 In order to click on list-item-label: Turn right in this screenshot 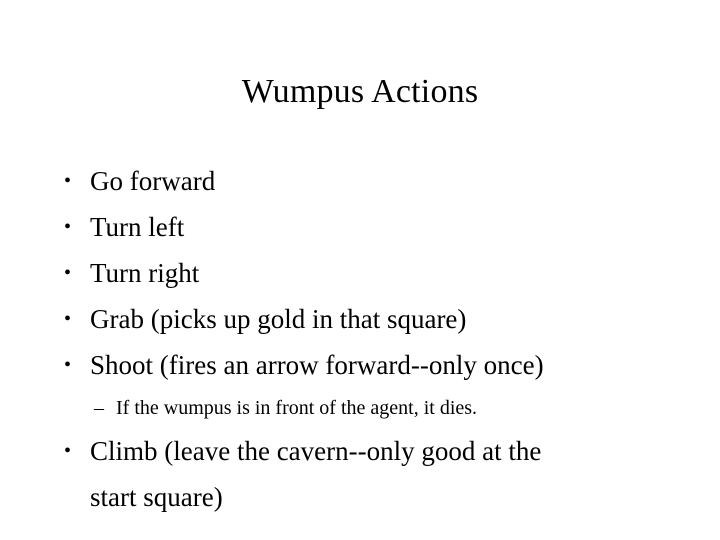, I will do `click(145, 273)`.